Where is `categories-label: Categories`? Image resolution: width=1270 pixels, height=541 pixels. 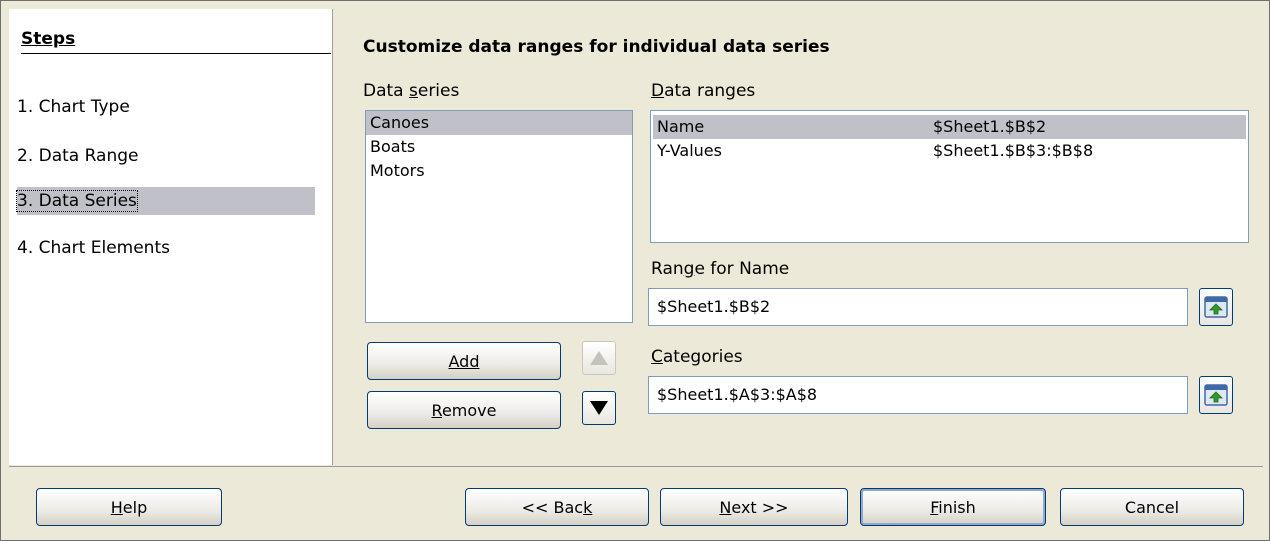
categories-label: Categories is located at coordinates (697, 357).